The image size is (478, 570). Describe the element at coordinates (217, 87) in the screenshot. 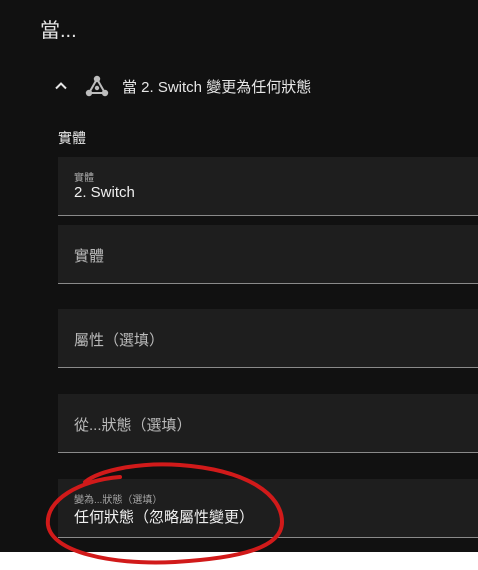

I see `trigger-title: 當 2. Switch 變更為任何狀態` at that location.